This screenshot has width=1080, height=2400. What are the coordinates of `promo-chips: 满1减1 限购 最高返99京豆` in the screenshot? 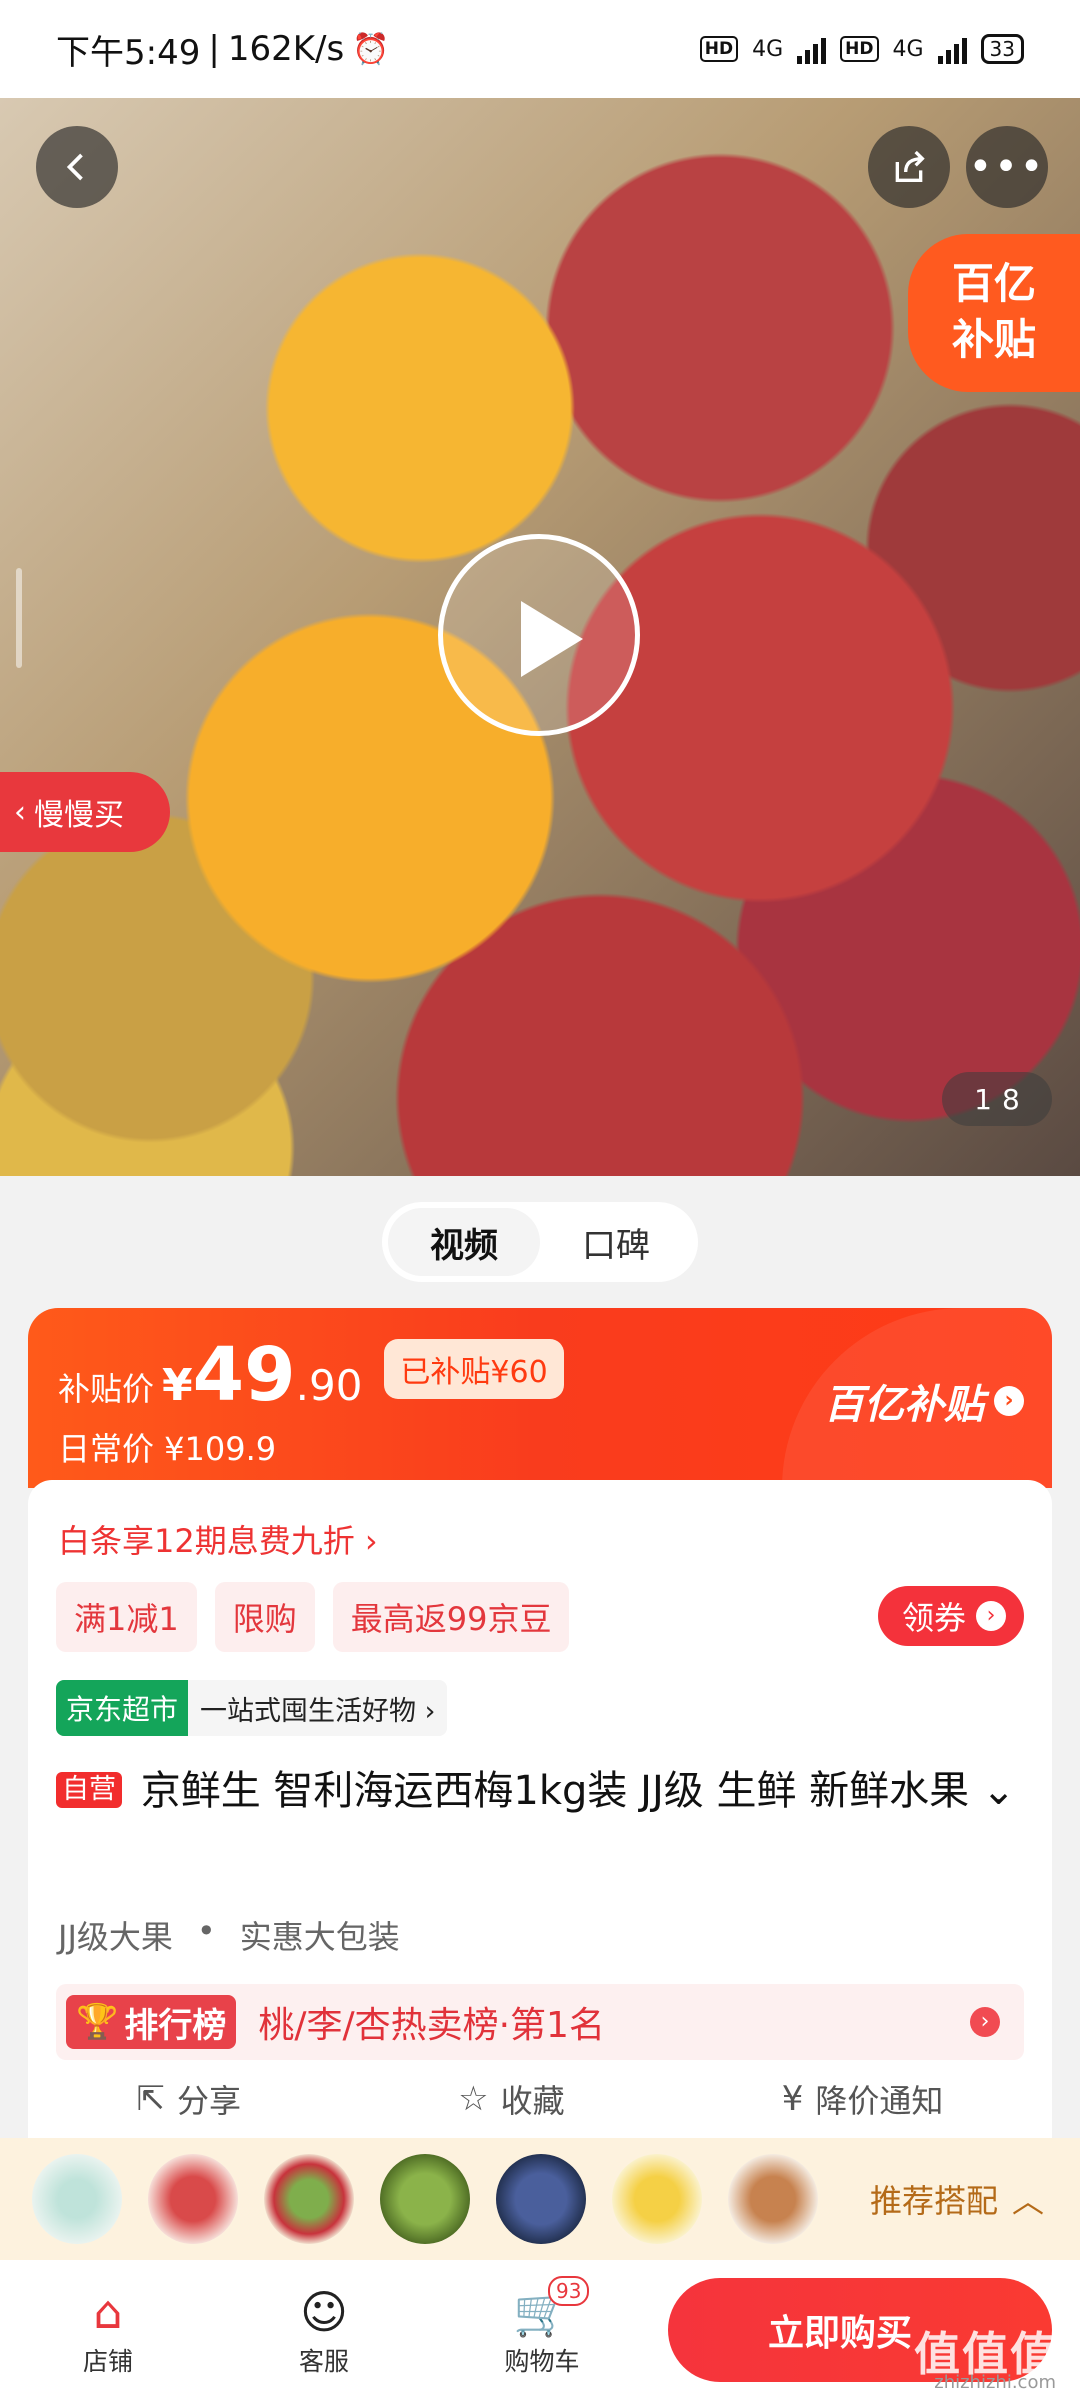 It's located at (313, 1617).